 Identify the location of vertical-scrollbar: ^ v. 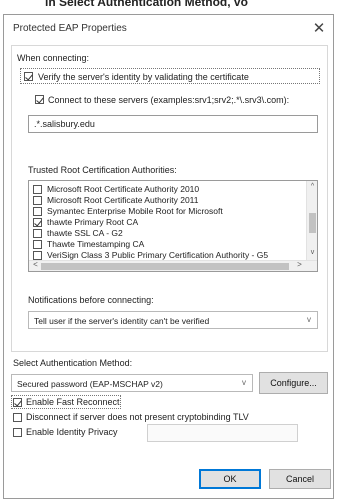
(311, 221).